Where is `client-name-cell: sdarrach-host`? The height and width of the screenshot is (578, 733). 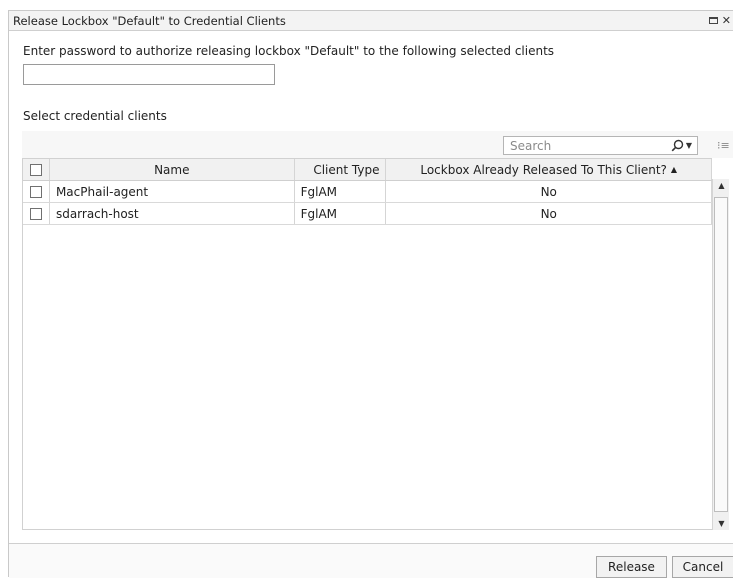
client-name-cell: sdarrach-host is located at coordinates (172, 213).